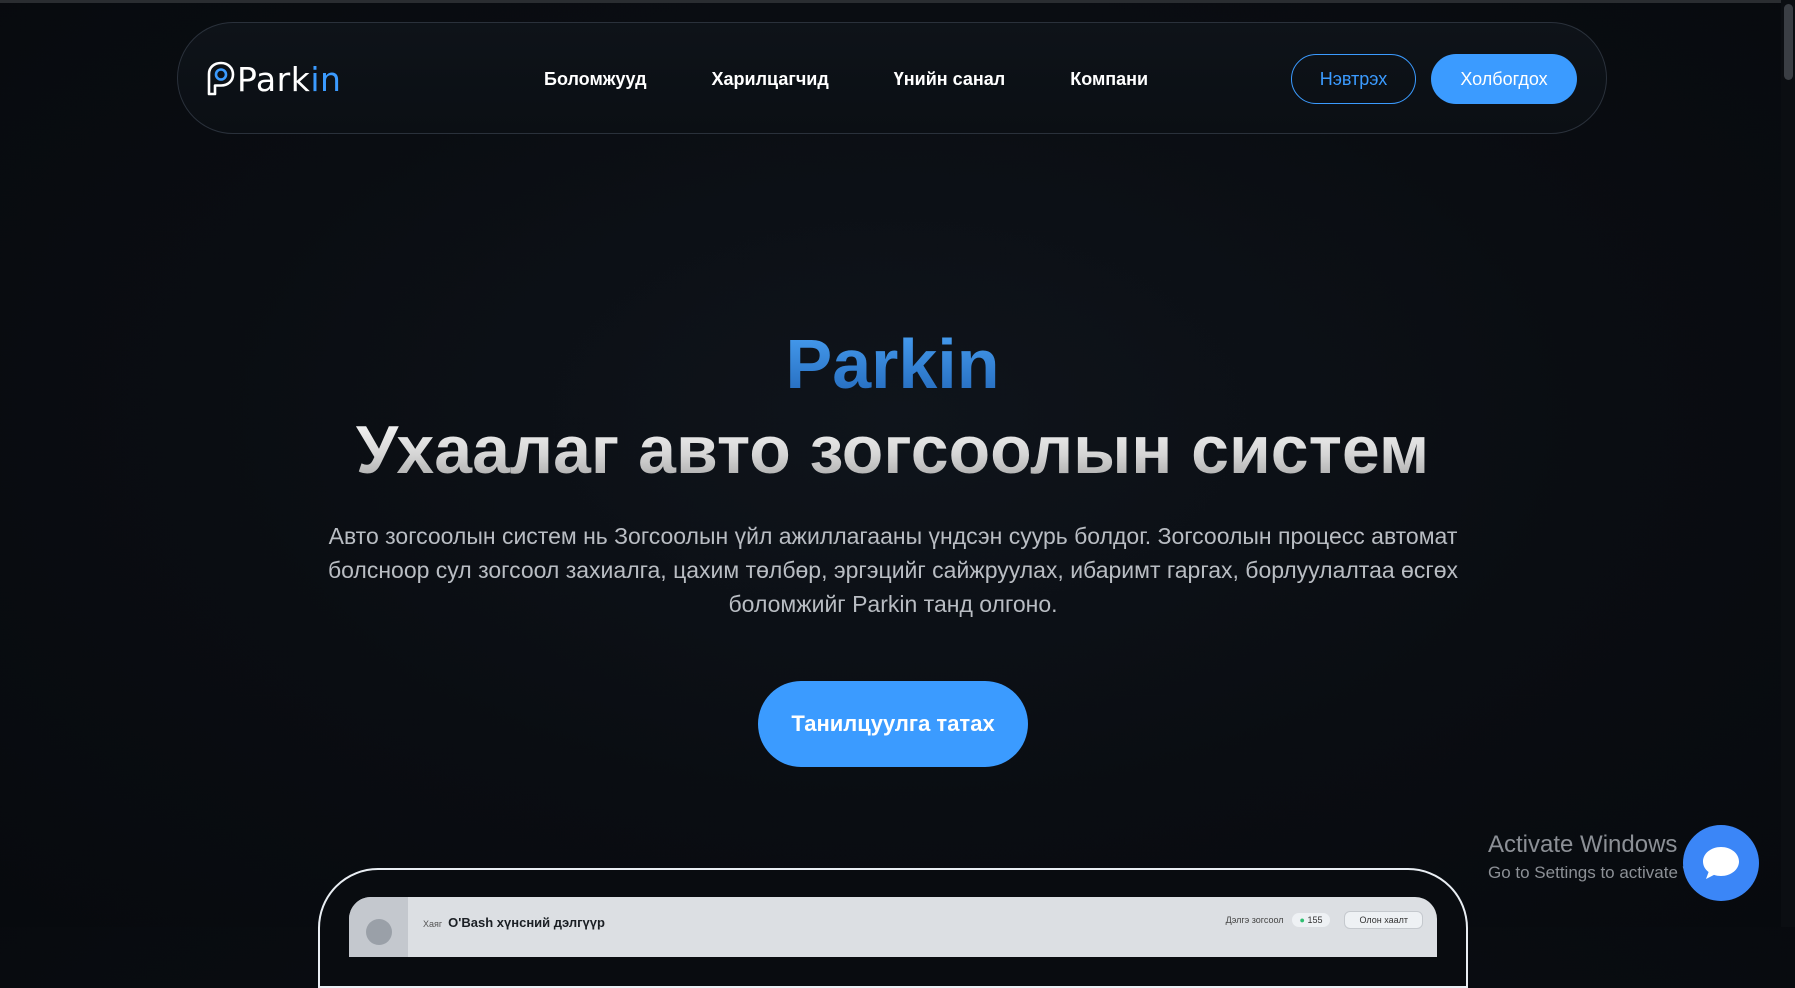 Image resolution: width=1795 pixels, height=988 pixels. I want to click on status-badge: ● 155, so click(1311, 920).